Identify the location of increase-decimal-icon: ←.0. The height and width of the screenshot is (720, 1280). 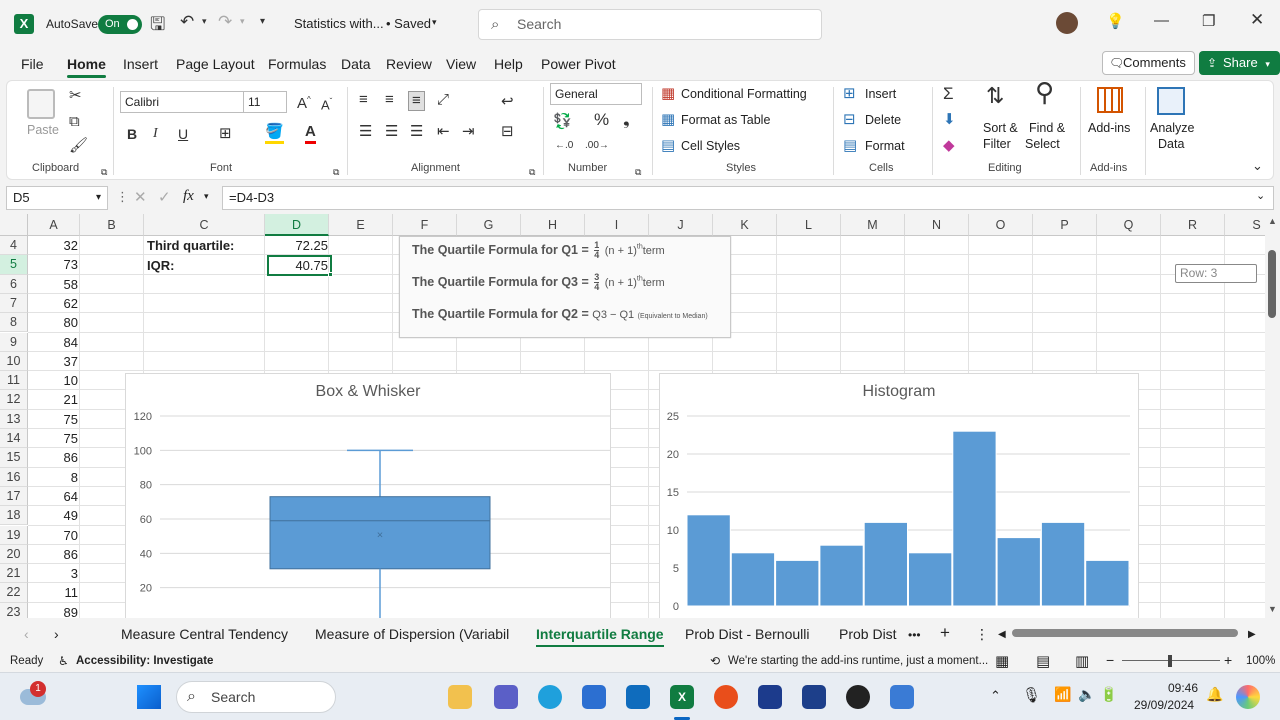
(564, 146).